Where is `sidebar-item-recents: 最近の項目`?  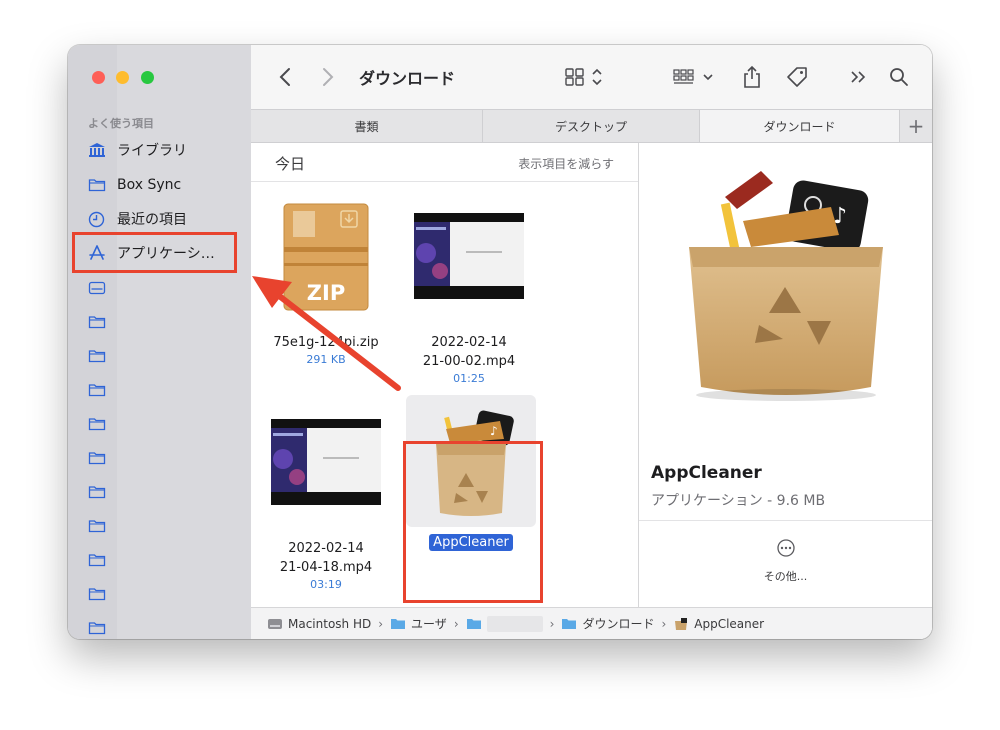 sidebar-item-recents: 最近の項目 is located at coordinates (163, 219).